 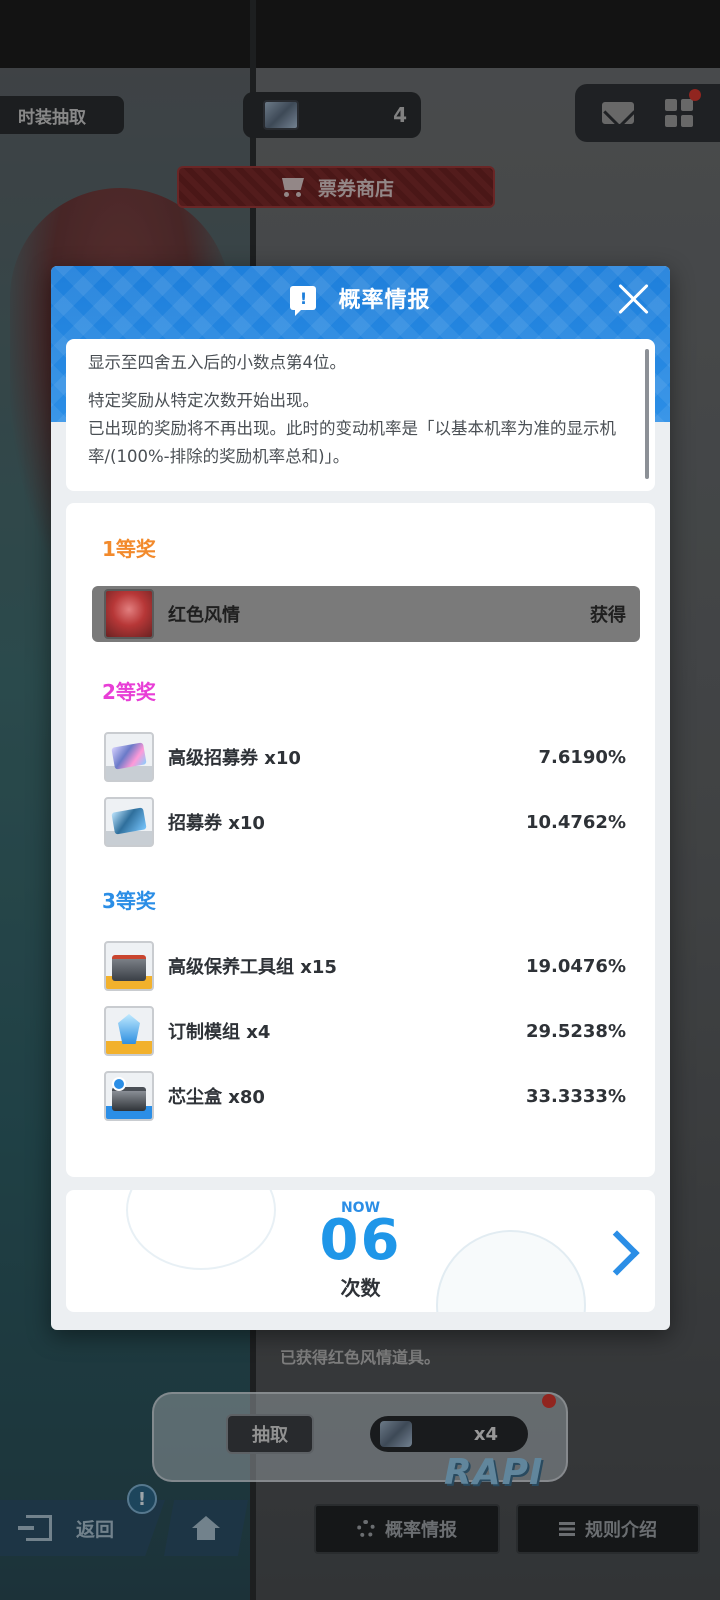 I want to click on reward-rate: 29.5238%, so click(x=575, y=1031).